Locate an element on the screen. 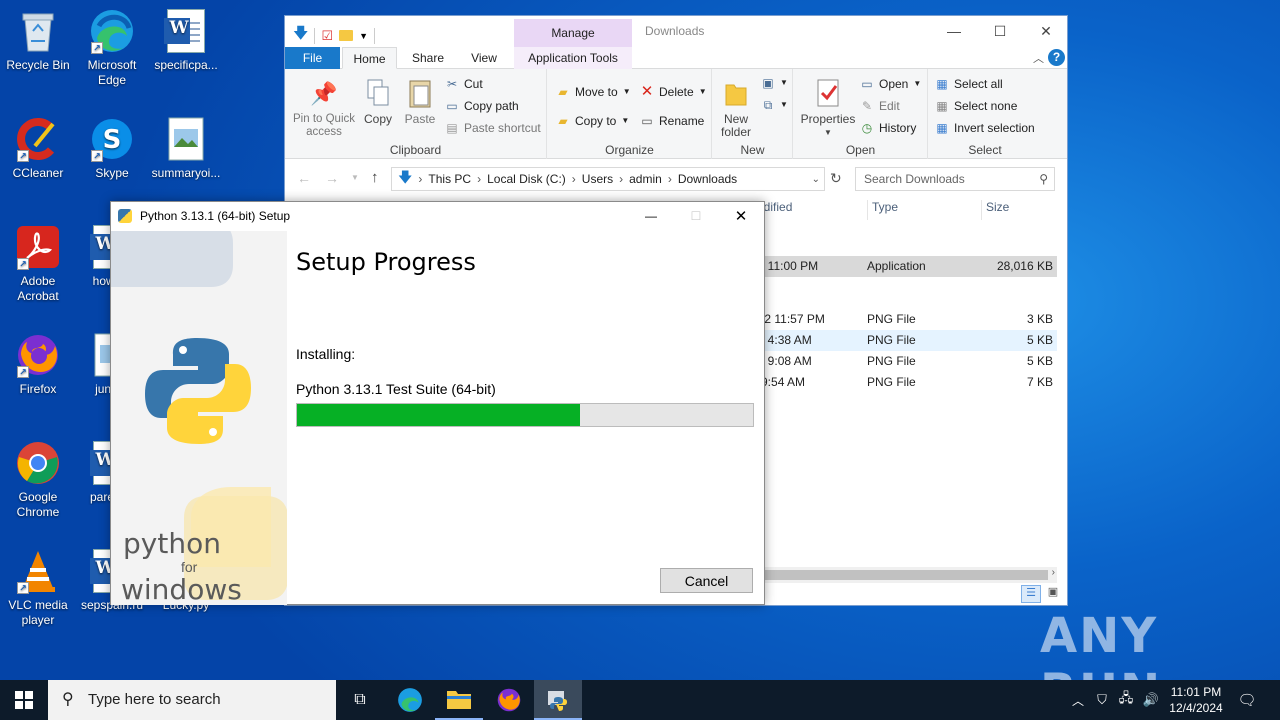 The width and height of the screenshot is (1280, 720). desktop-icon-firefox: ↗ Firefox is located at coordinates (38, 364).